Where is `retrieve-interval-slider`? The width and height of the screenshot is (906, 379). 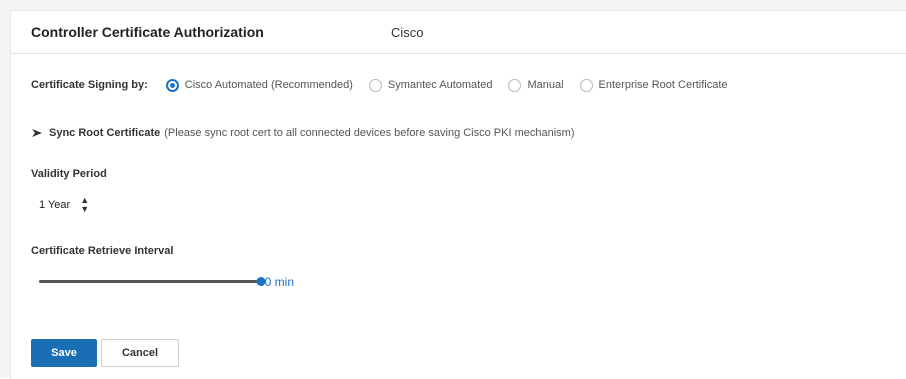 retrieve-interval-slider is located at coordinates (152, 282).